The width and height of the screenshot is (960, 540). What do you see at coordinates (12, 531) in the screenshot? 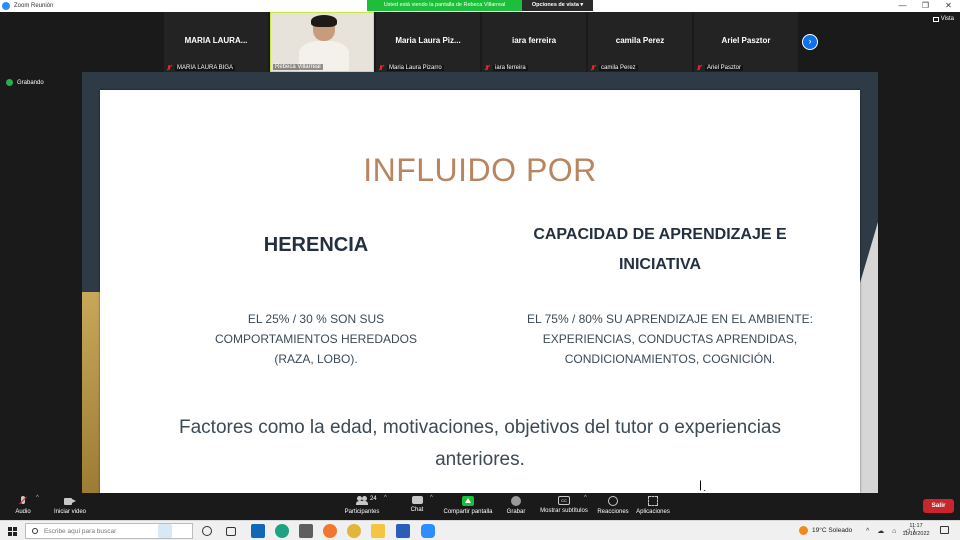
I see `windows-start-icon` at bounding box center [12, 531].